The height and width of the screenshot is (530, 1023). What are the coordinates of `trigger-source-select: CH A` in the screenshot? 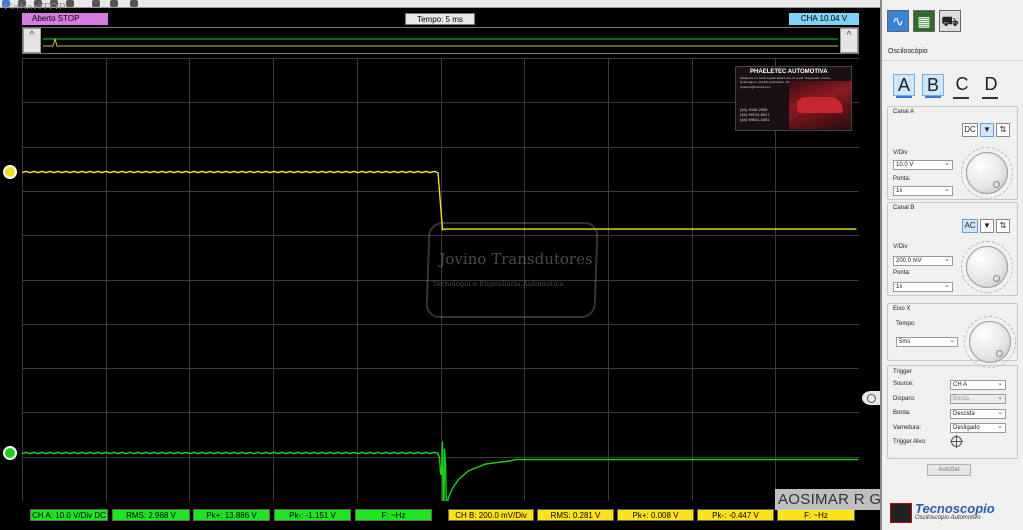 It's located at (978, 385).